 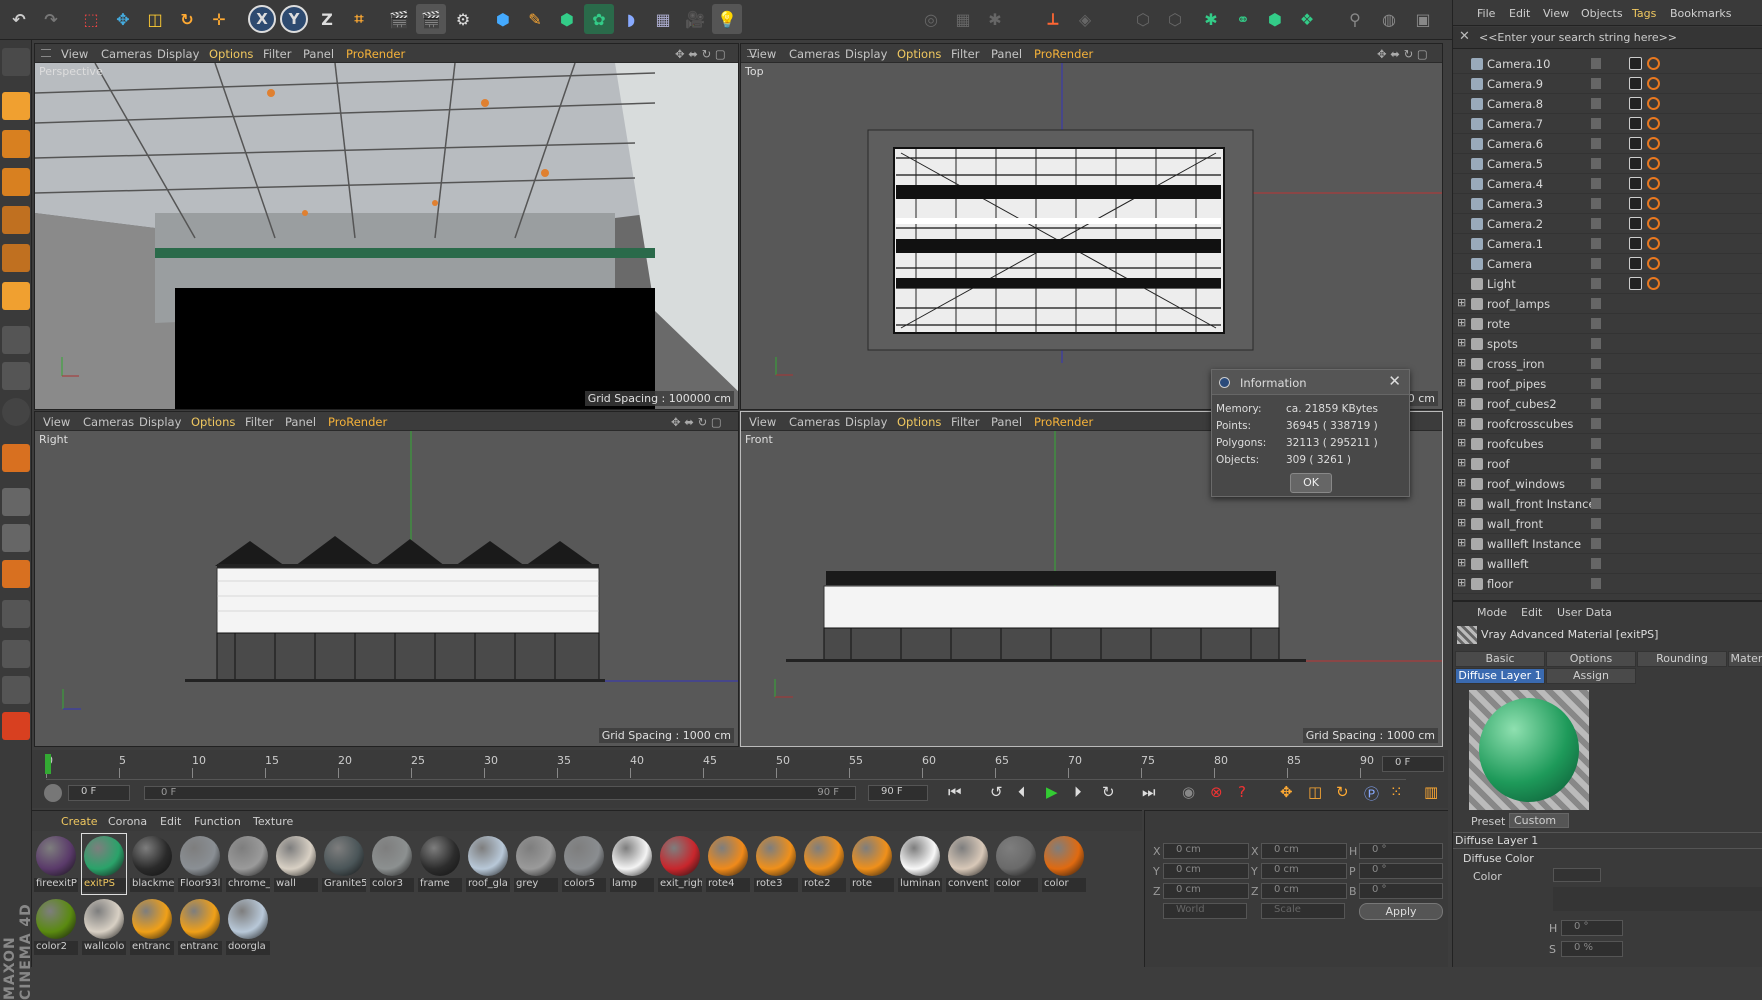 I want to click on model-mode-icon: ◎, so click(x=931, y=19).